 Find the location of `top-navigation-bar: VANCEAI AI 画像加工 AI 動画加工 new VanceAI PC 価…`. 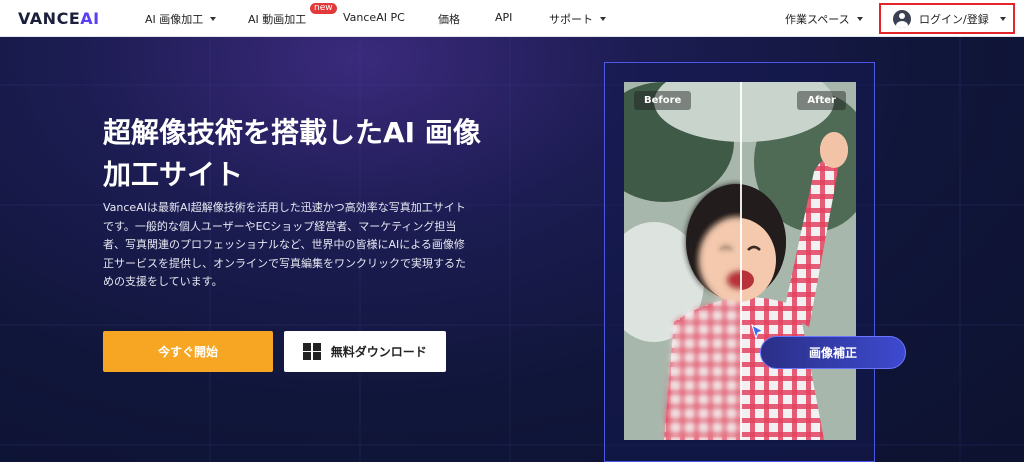

top-navigation-bar: VANCEAI AI 画像加工 AI 動画加工 new VanceAI PC 価… is located at coordinates (512, 18).